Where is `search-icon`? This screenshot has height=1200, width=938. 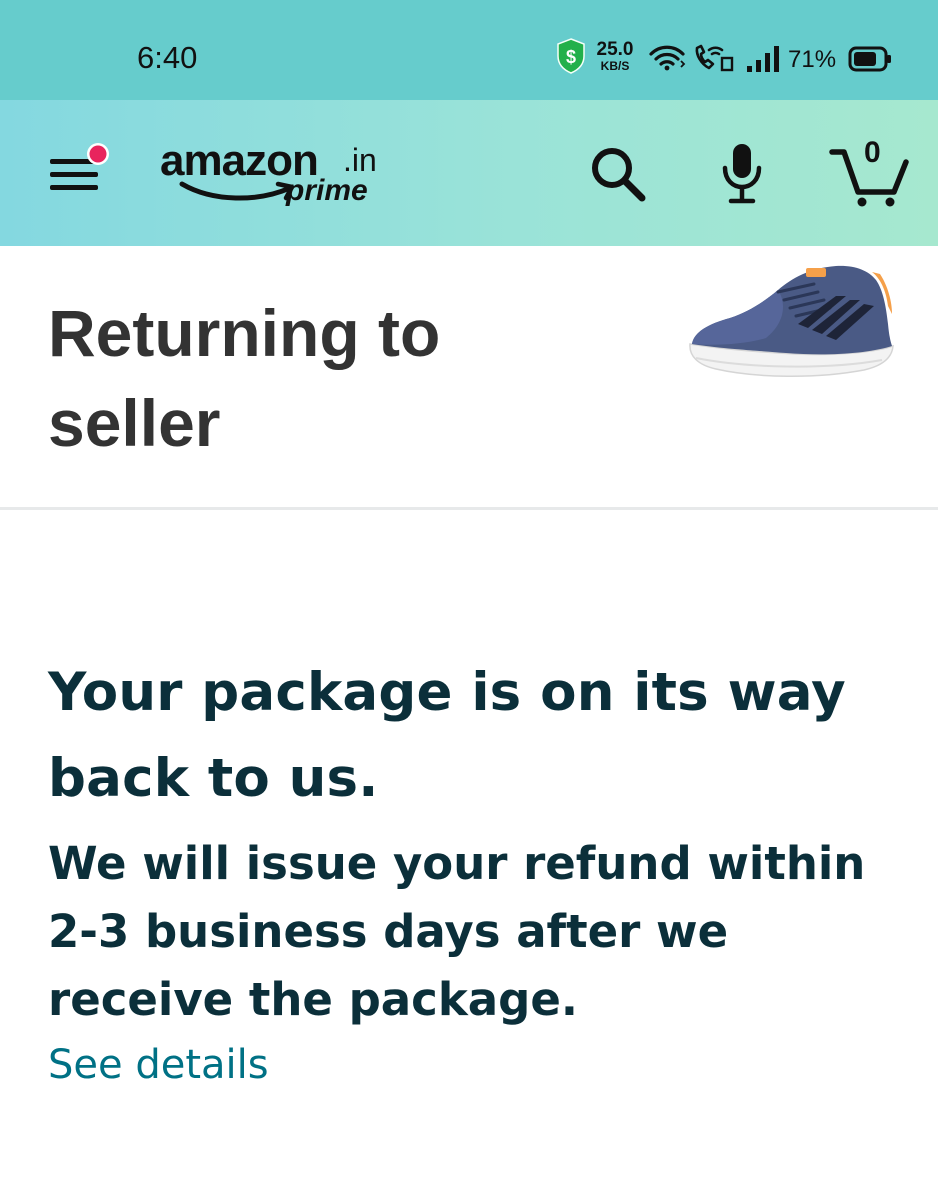 search-icon is located at coordinates (619, 175).